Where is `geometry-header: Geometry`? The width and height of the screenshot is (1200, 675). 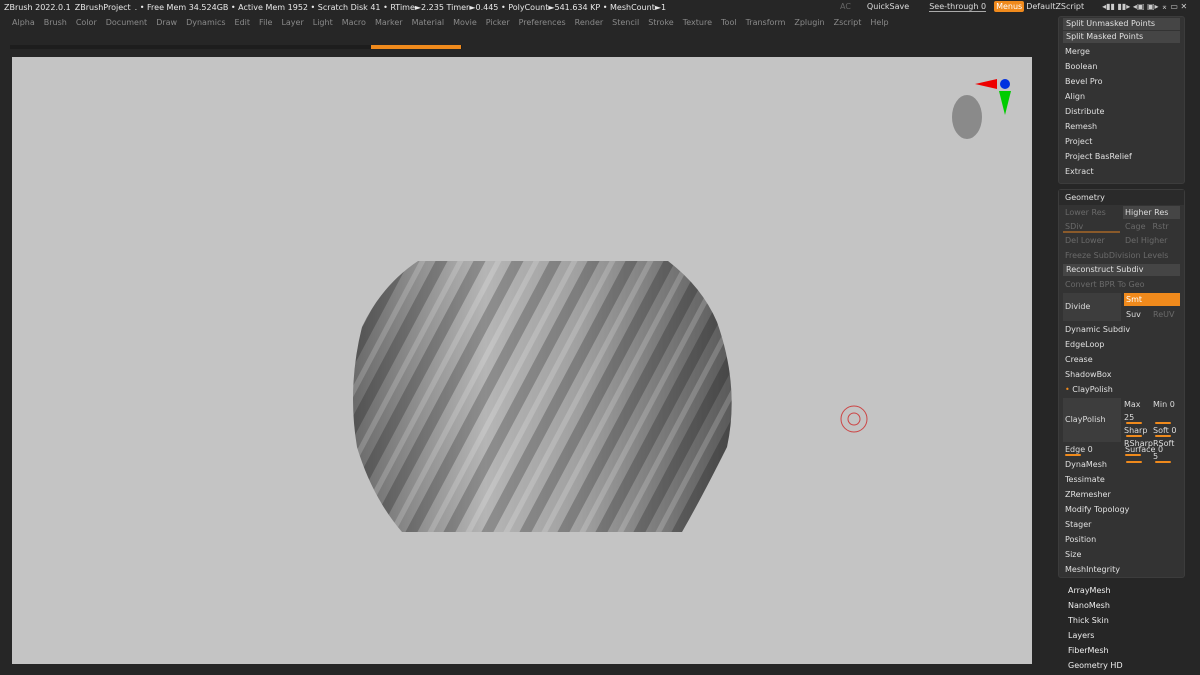 geometry-header: Geometry is located at coordinates (1121, 197).